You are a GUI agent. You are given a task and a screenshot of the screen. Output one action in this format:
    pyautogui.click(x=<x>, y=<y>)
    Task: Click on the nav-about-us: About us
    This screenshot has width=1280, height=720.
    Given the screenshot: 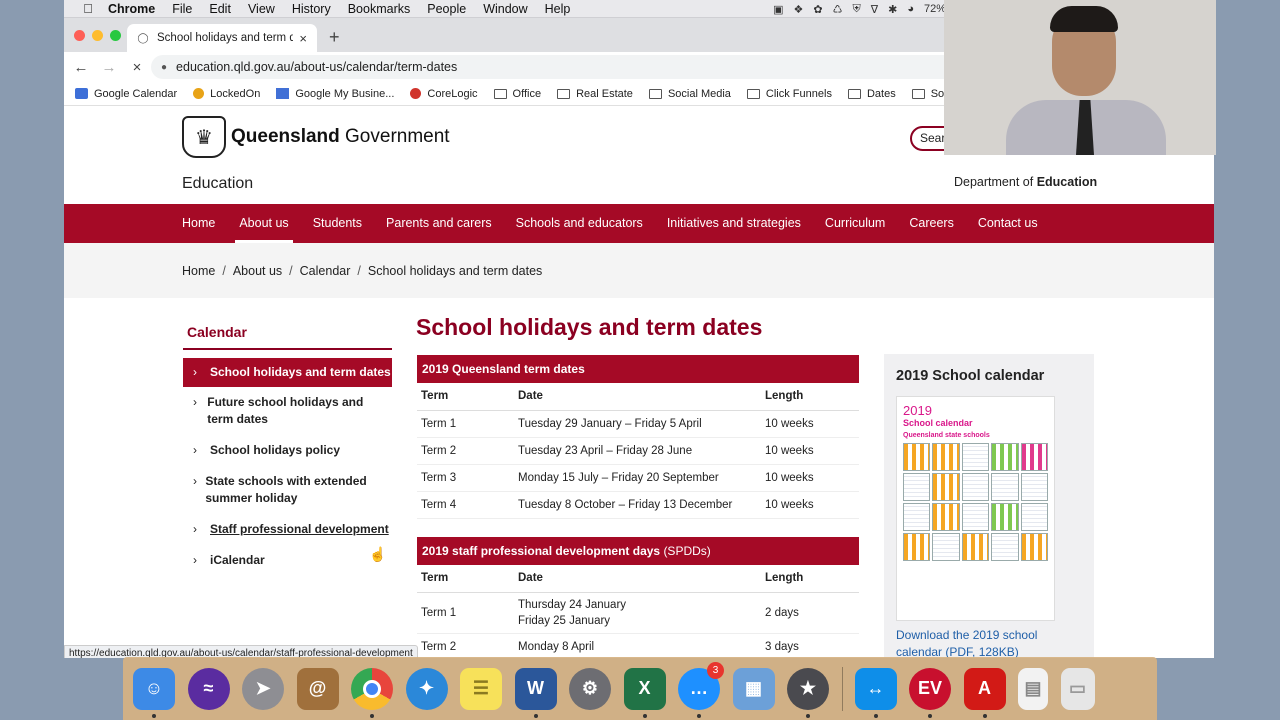 What is the action you would take?
    pyautogui.click(x=264, y=223)
    